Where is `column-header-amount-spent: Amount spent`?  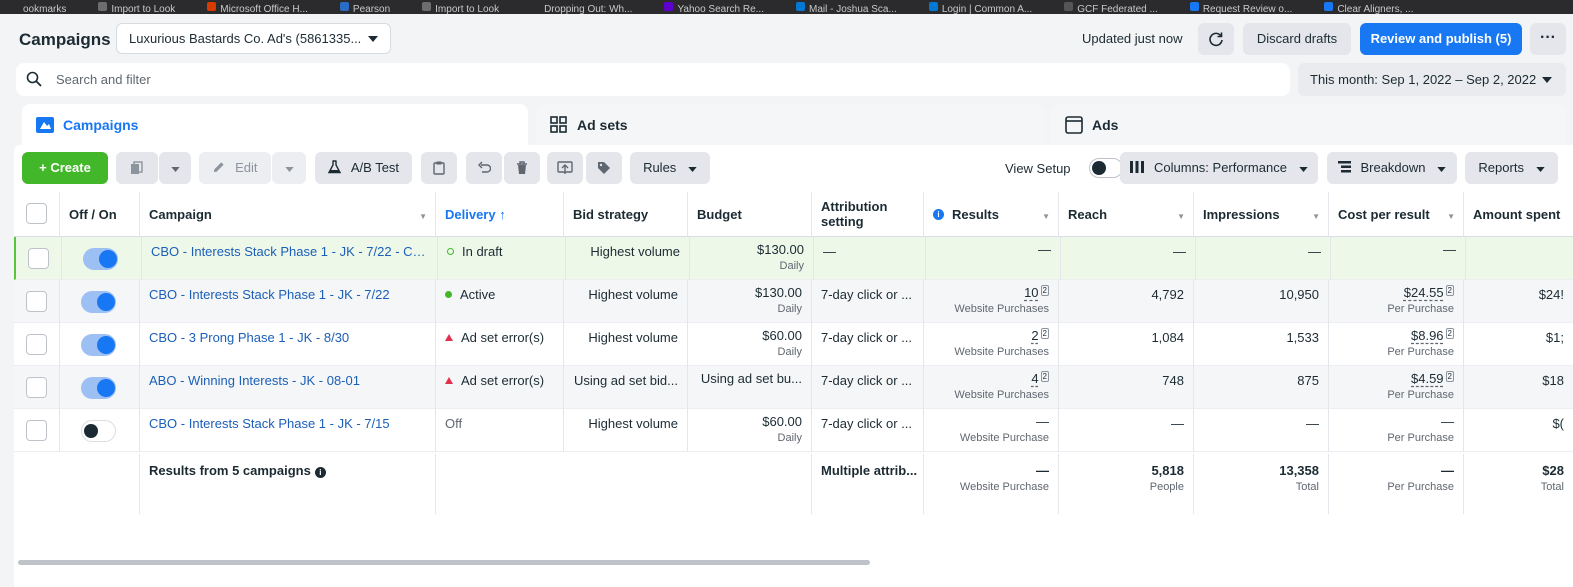 column-header-amount-spent: Amount spent is located at coordinates (1518, 214).